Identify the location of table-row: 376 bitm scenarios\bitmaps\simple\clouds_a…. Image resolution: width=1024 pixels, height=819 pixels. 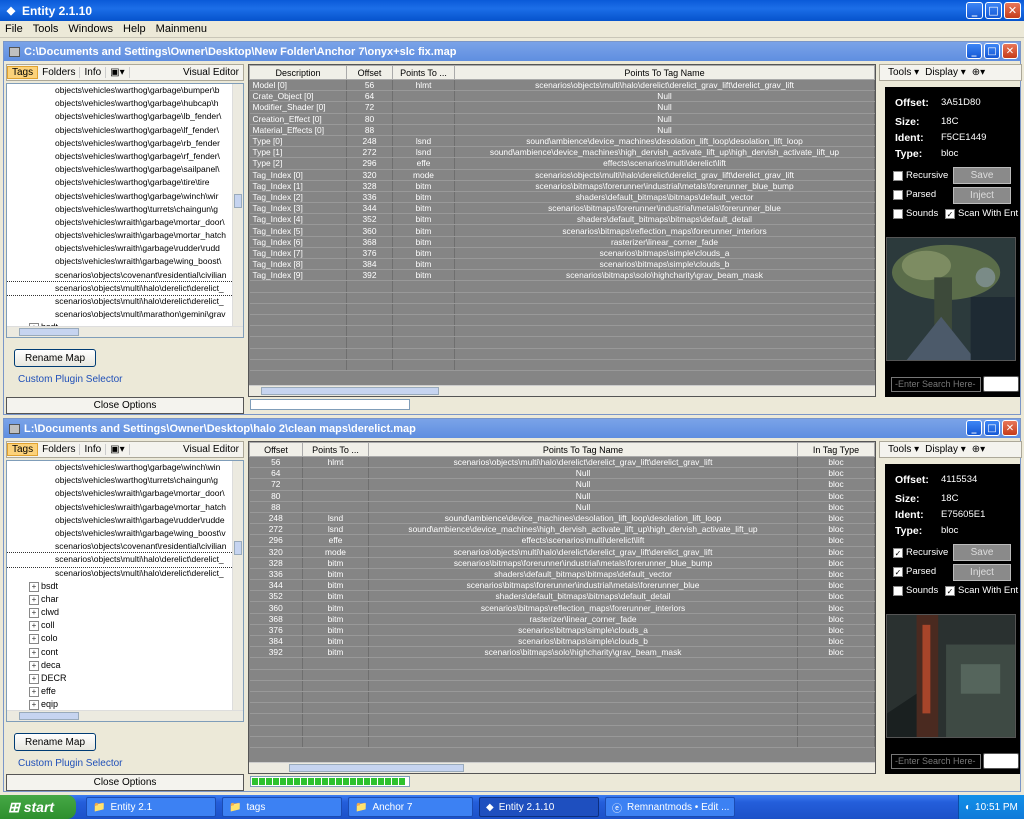
(562, 630).